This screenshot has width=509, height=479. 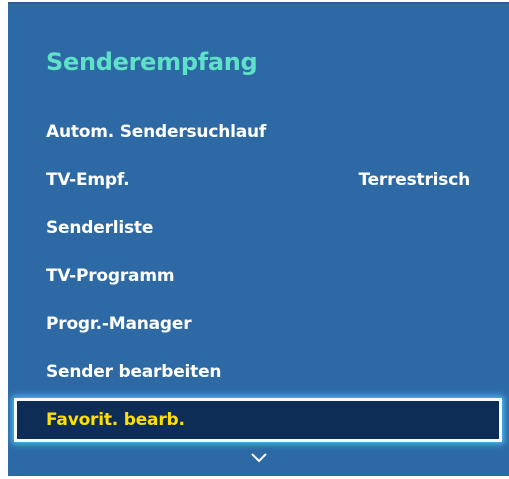 I want to click on menu-item-senderliste: Senderliste, so click(x=258, y=229).